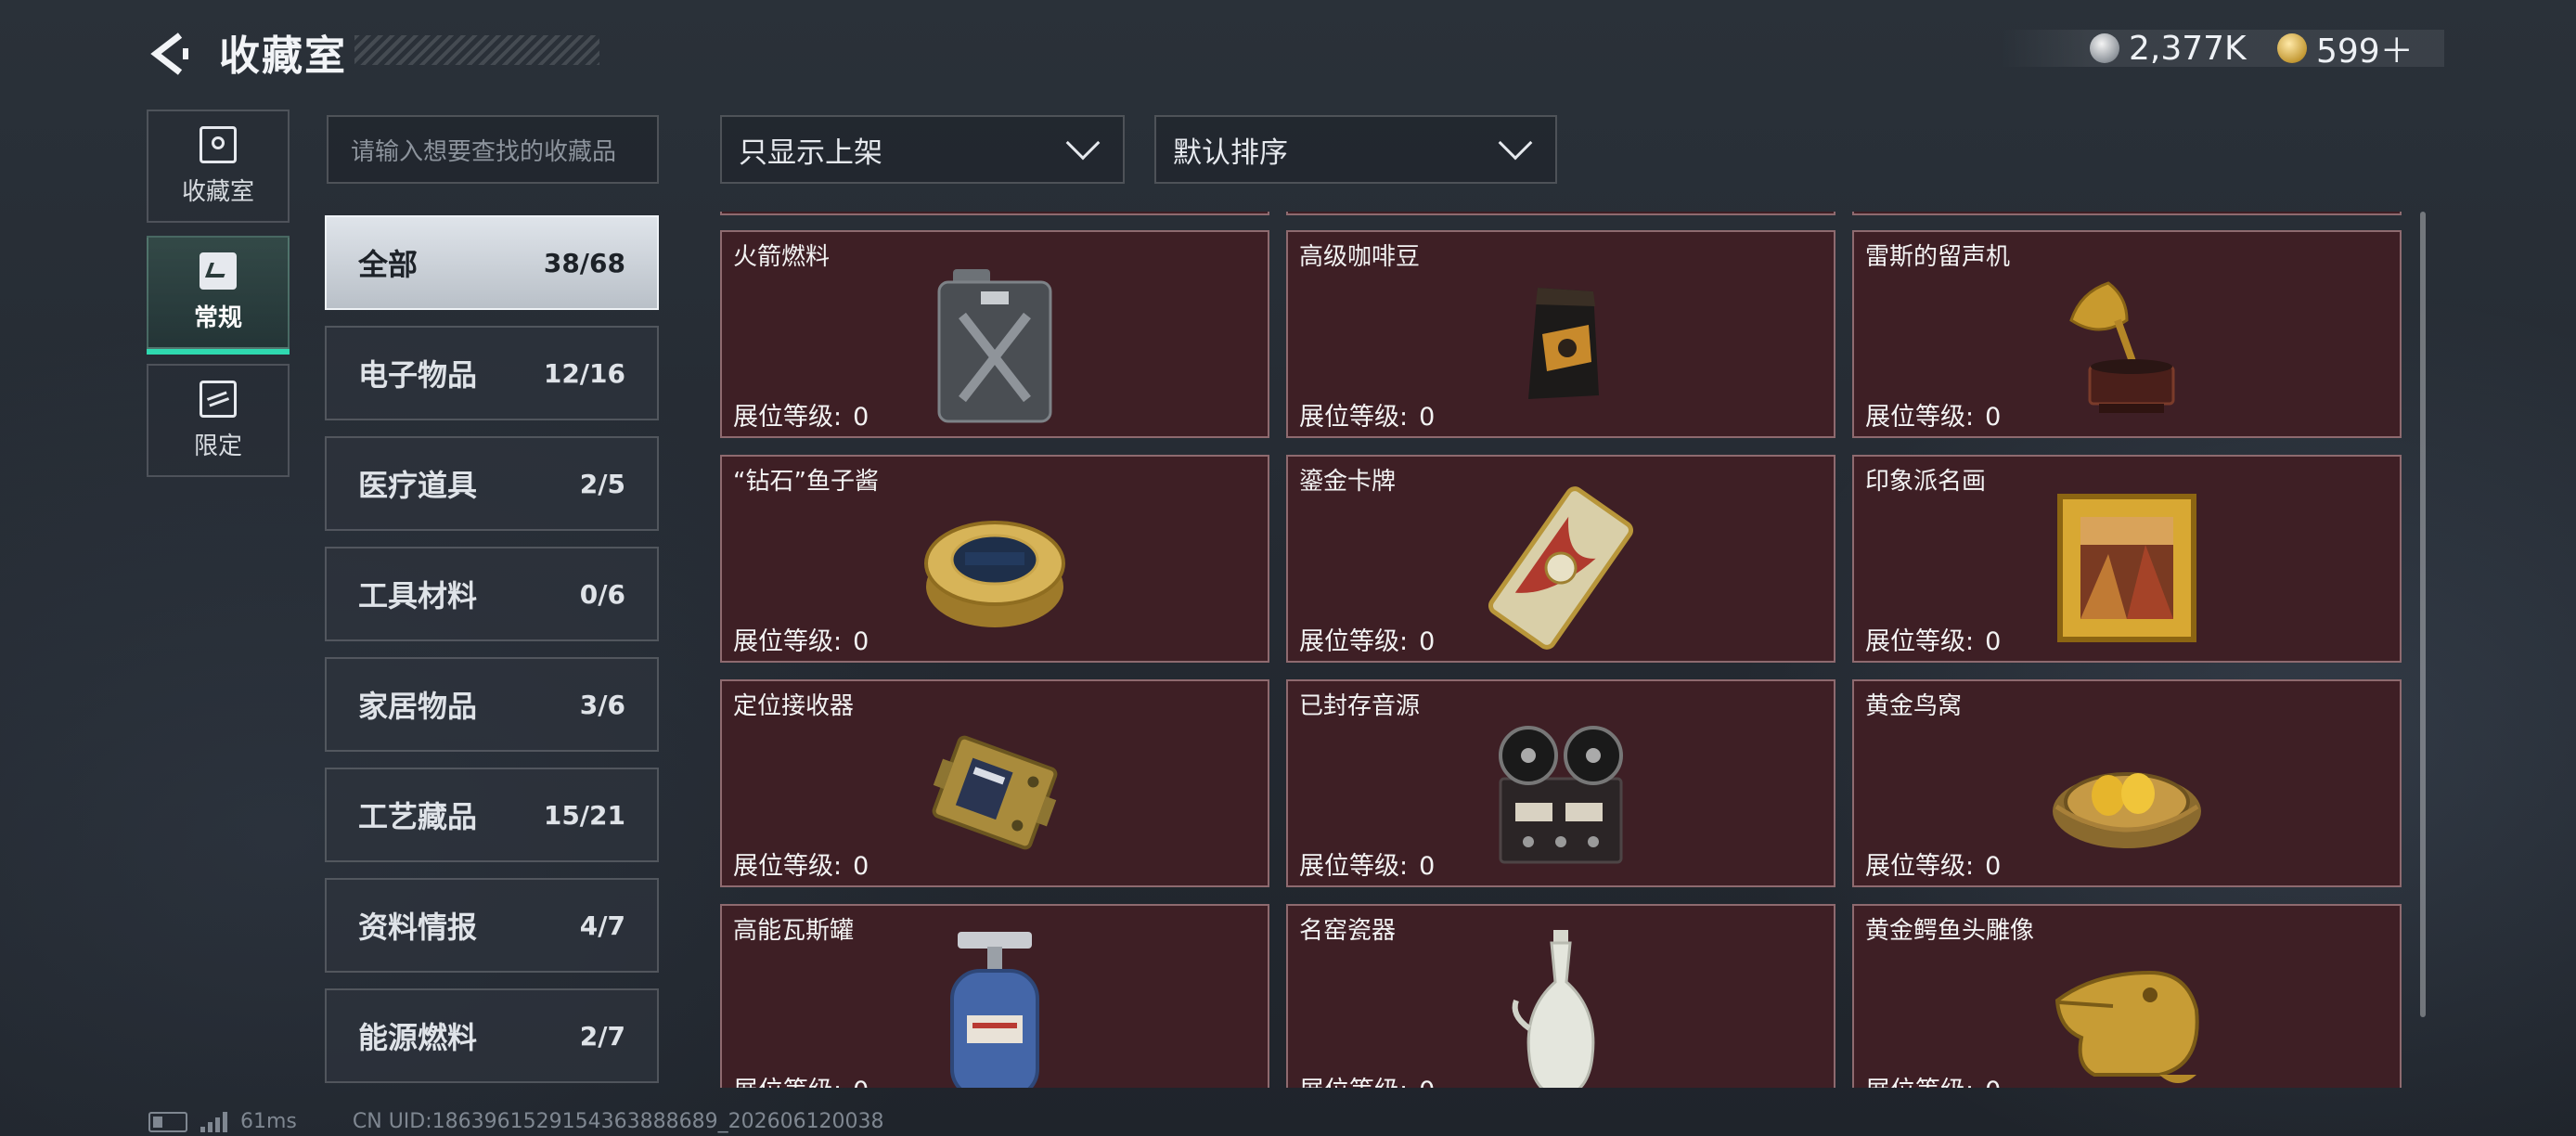 The height and width of the screenshot is (1136, 2576). Describe the element at coordinates (218, 399) in the screenshot. I see `limited-tab-icon` at that location.